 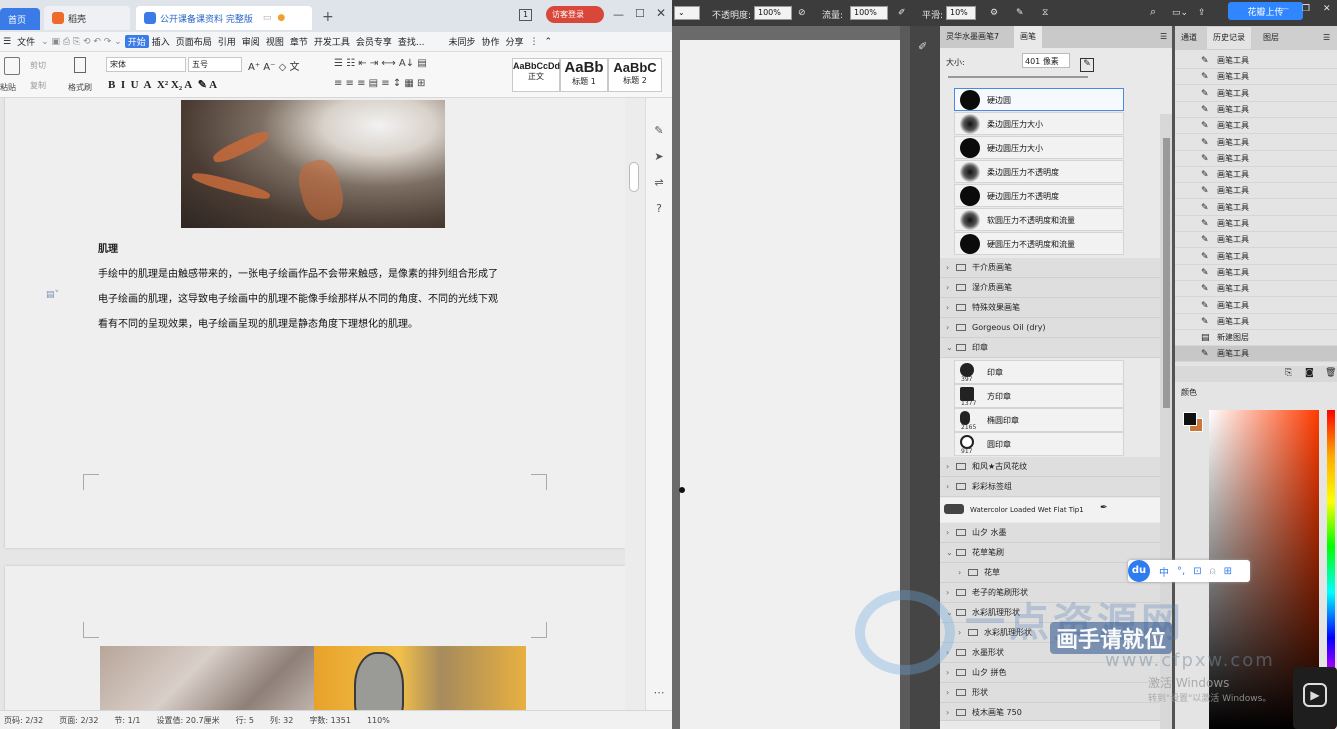 What do you see at coordinates (1256, 338) in the screenshot?
I see `history-item: ▤ 新建图层` at bounding box center [1256, 338].